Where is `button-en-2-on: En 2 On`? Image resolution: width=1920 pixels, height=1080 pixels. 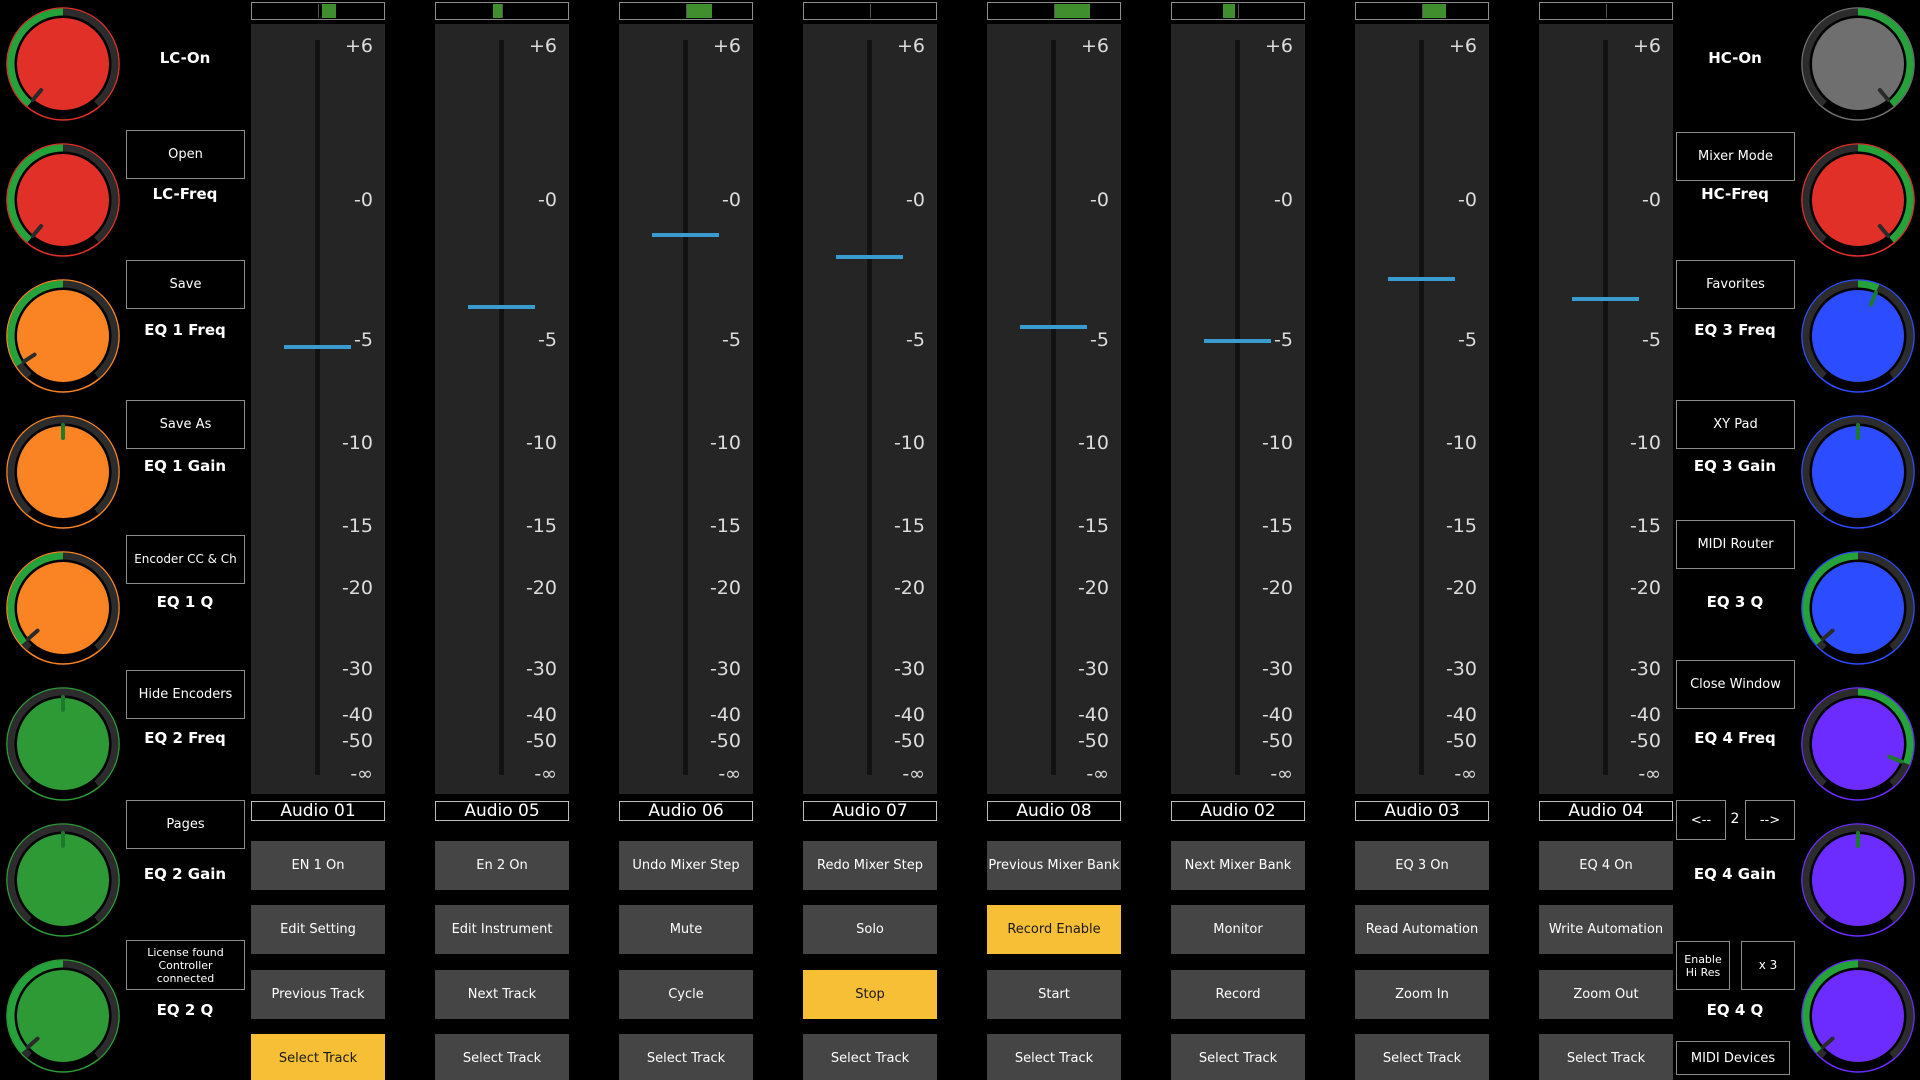
button-en-2-on: En 2 On is located at coordinates (502, 865).